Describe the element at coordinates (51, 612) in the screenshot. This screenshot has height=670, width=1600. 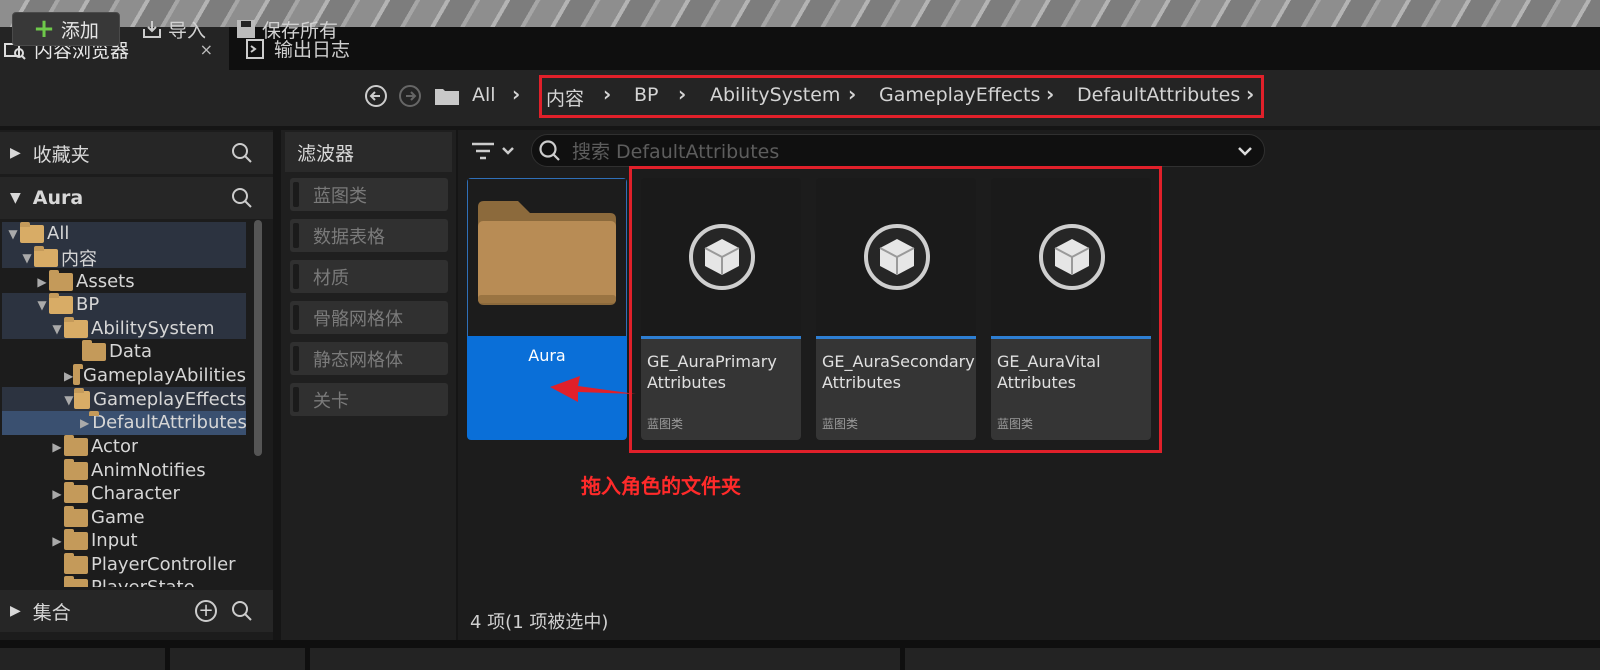
I see `collections-label: 集合` at that location.